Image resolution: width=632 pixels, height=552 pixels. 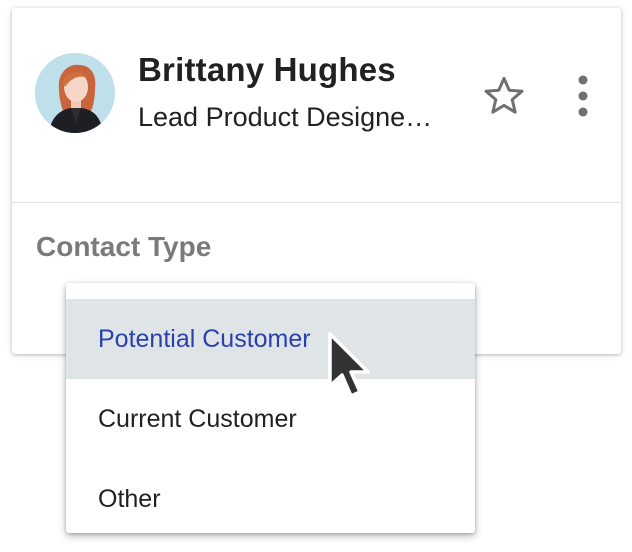 What do you see at coordinates (124, 246) in the screenshot?
I see `contact-type-label: Contact Type` at bounding box center [124, 246].